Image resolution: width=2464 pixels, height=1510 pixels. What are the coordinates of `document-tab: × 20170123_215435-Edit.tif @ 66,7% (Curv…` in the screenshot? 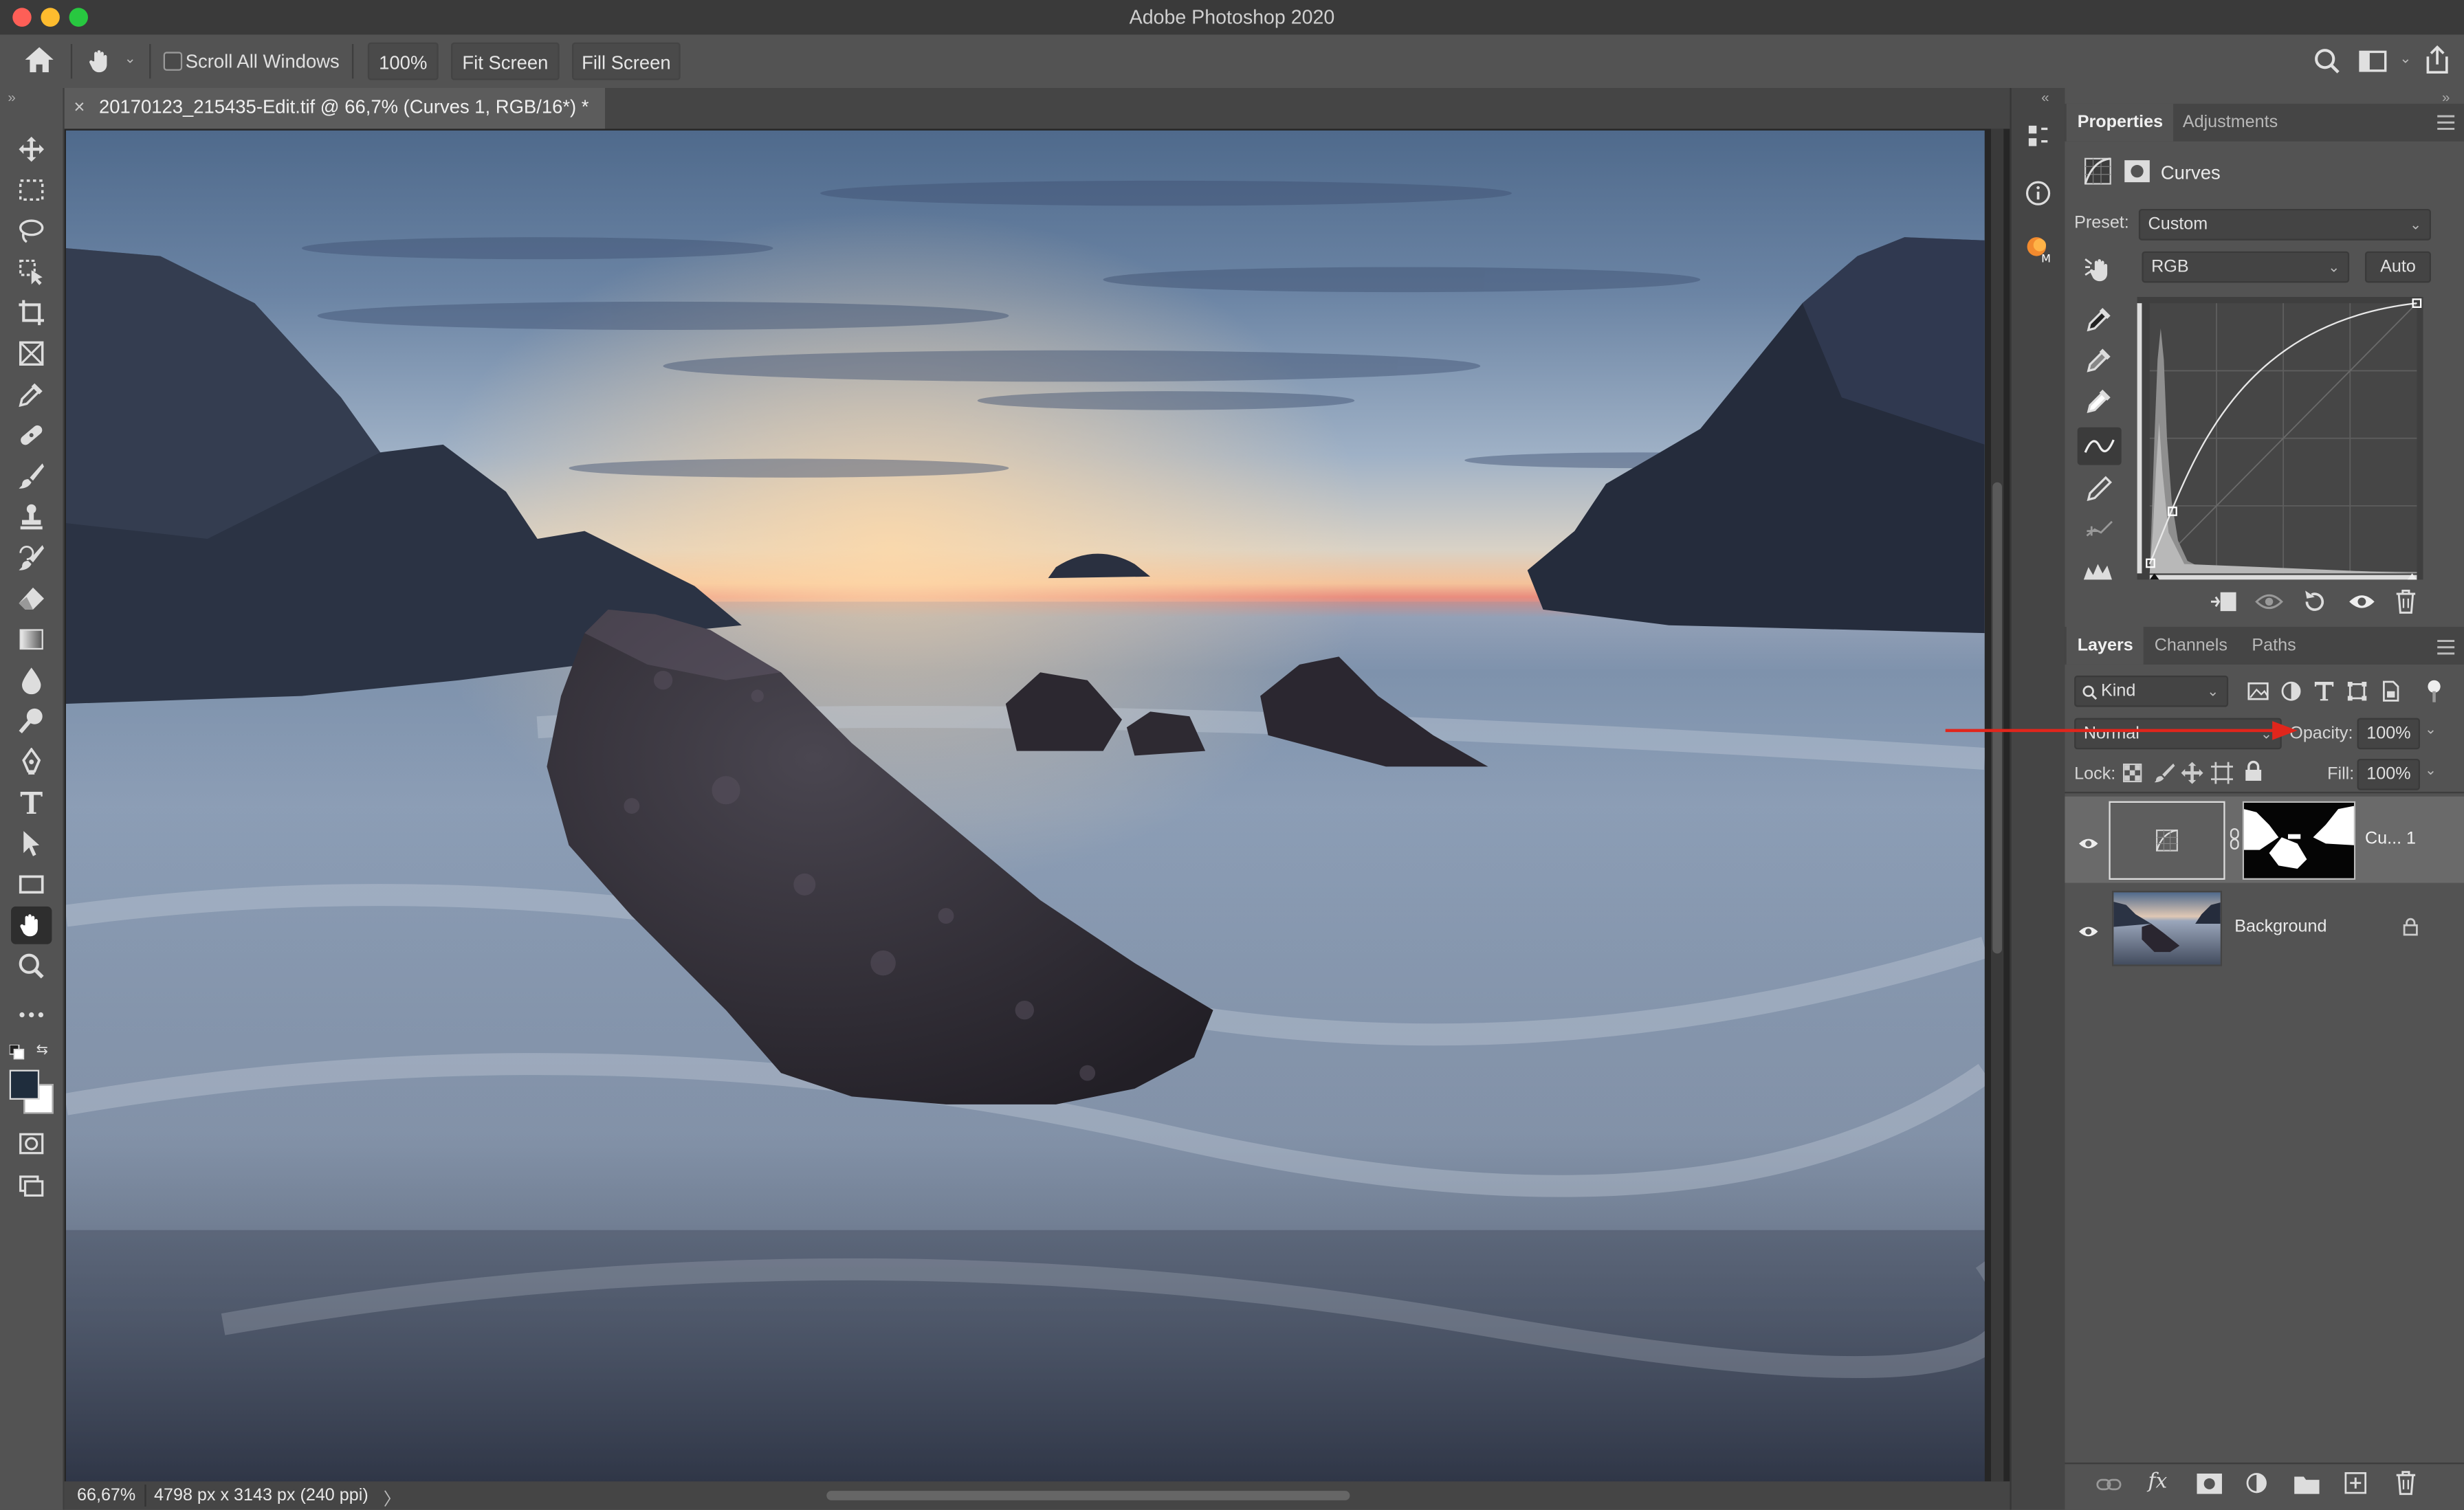 It's located at (334, 108).